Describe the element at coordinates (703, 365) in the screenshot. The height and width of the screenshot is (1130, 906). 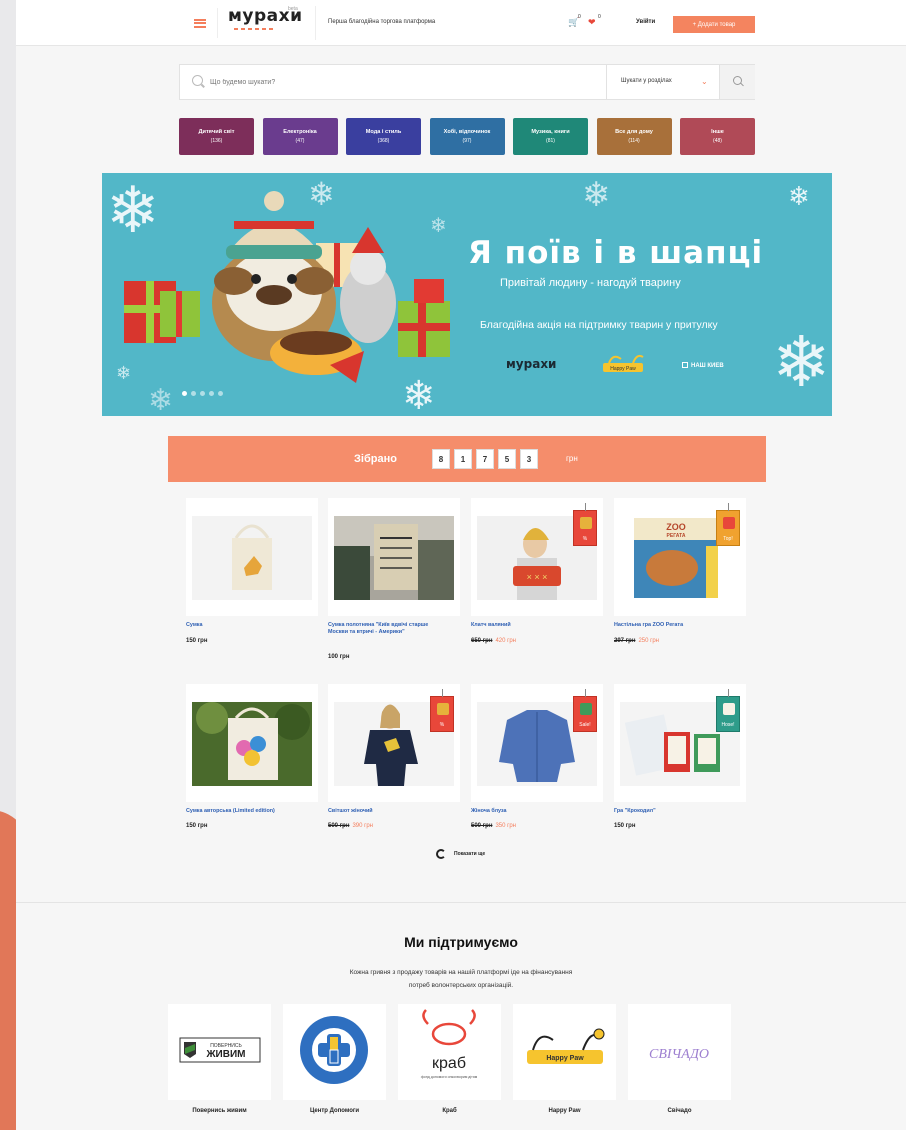
I see `banner-partner-kyiv: НАШ КИЕВ` at that location.